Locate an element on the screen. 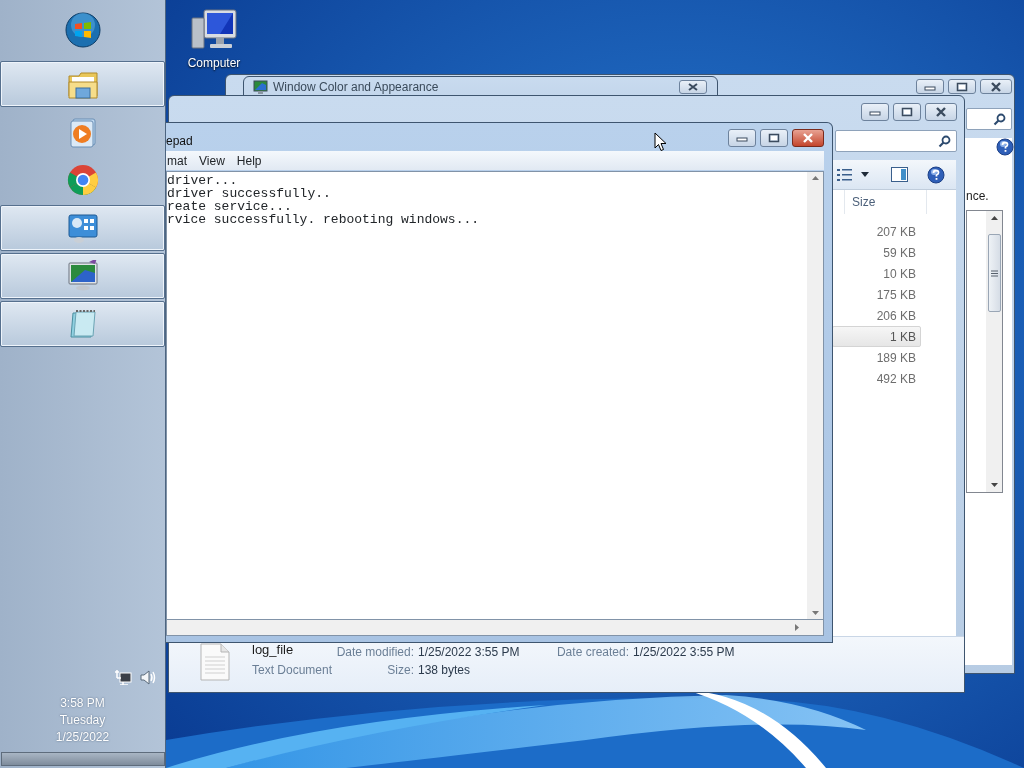 This screenshot has width=1024, height=768. start-button is located at coordinates (82, 30).